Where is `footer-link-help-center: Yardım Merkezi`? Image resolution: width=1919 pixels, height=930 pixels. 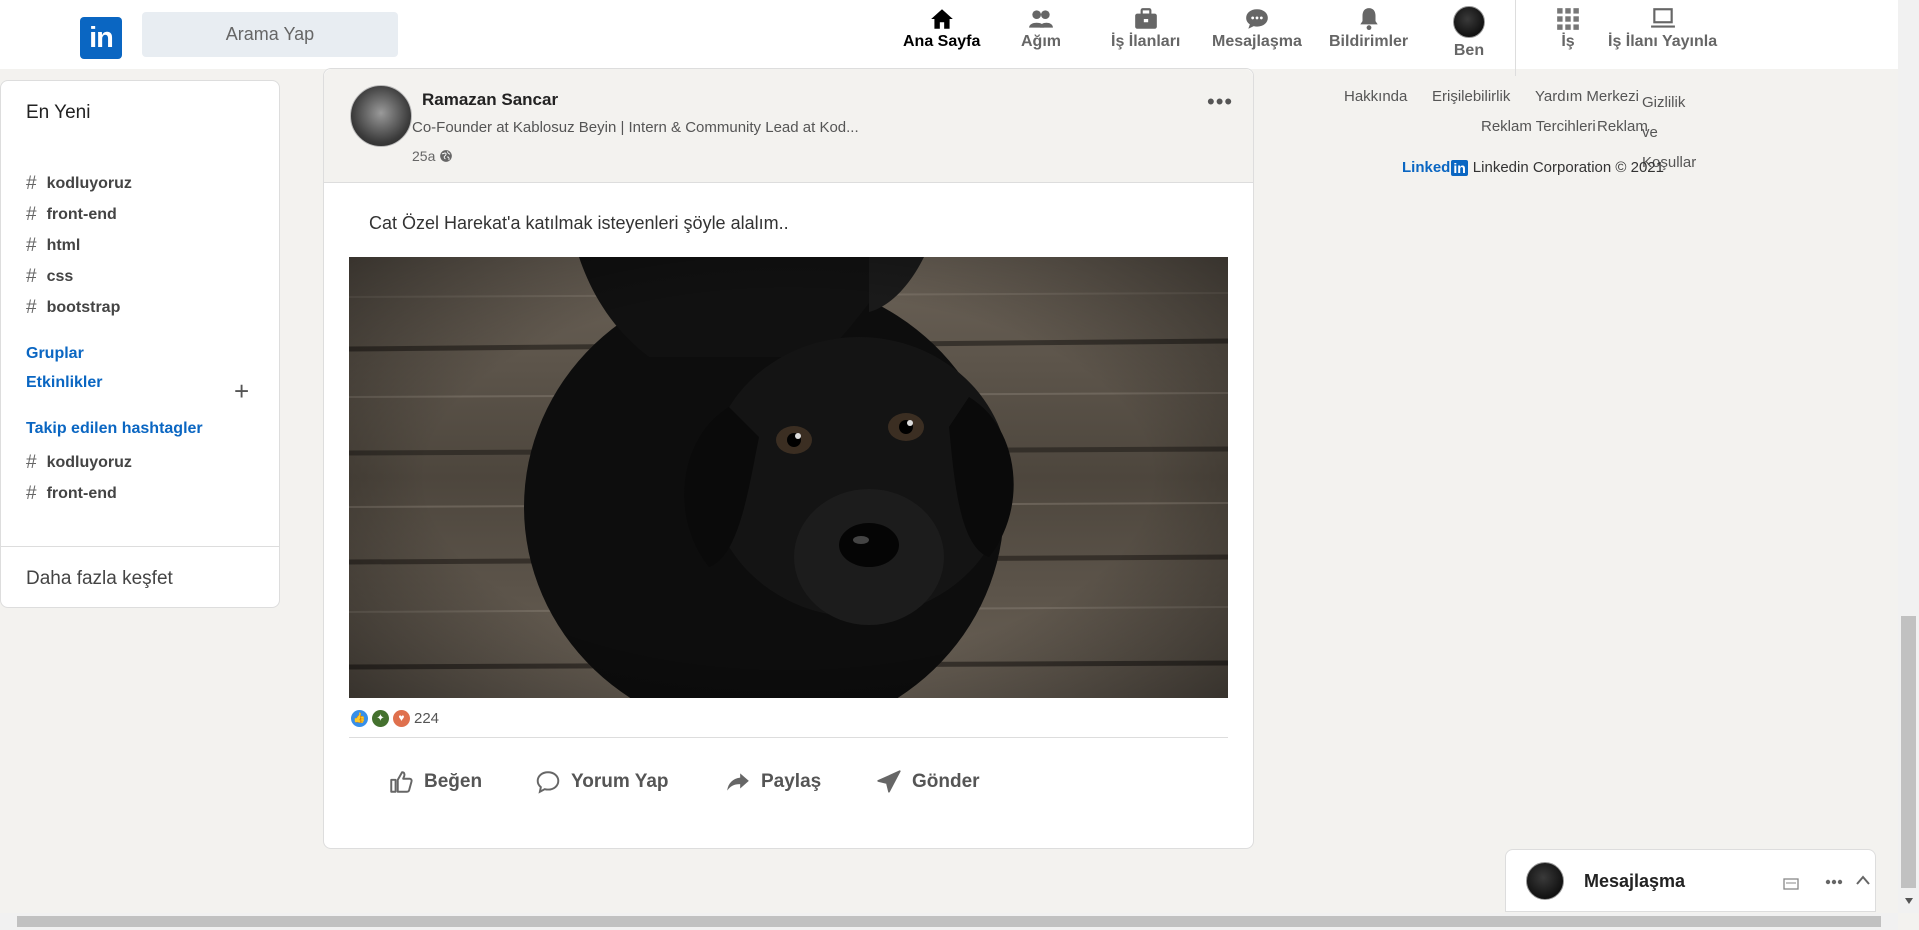
footer-link-help-center: Yardım Merkezi is located at coordinates (1587, 96).